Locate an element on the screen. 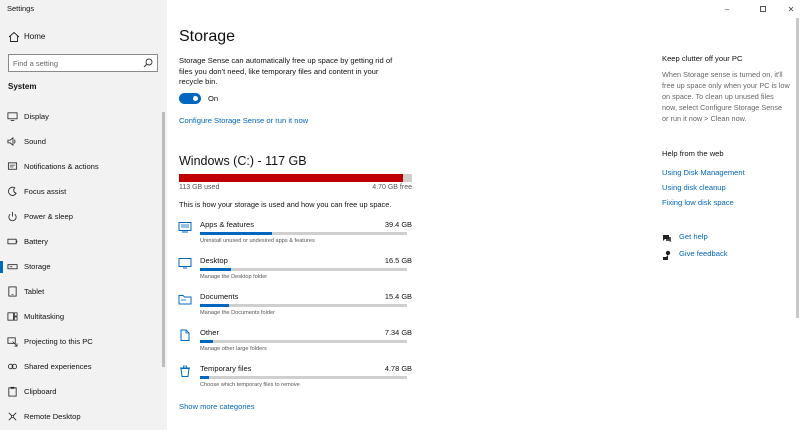 This screenshot has height=430, width=800. help-link-low-disk-space: Fixing low disk space is located at coordinates (698, 202).